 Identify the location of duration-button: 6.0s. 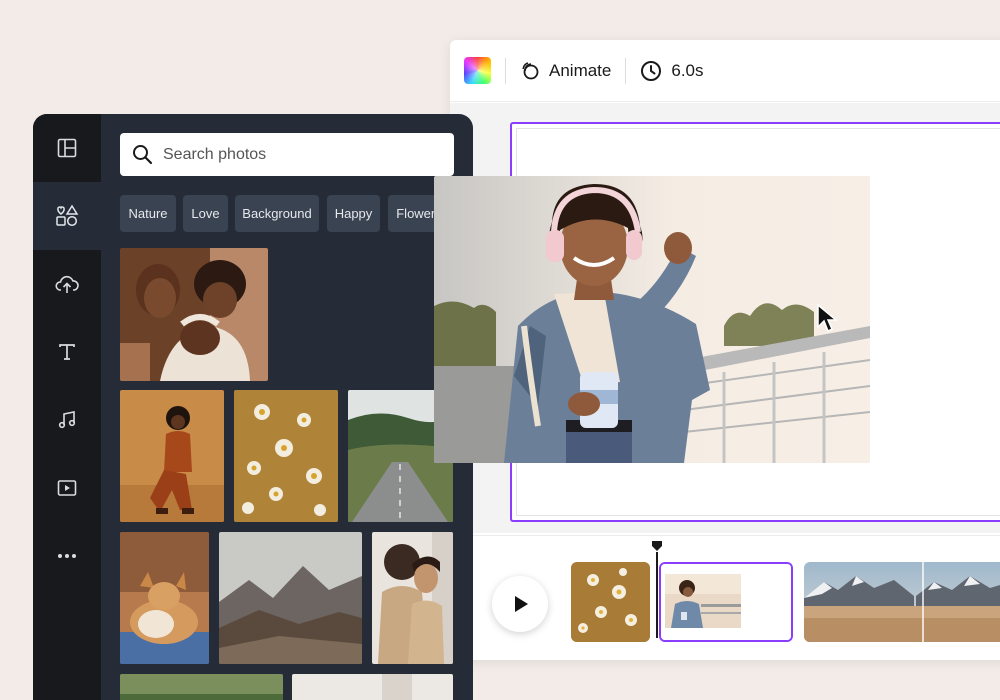
(672, 71).